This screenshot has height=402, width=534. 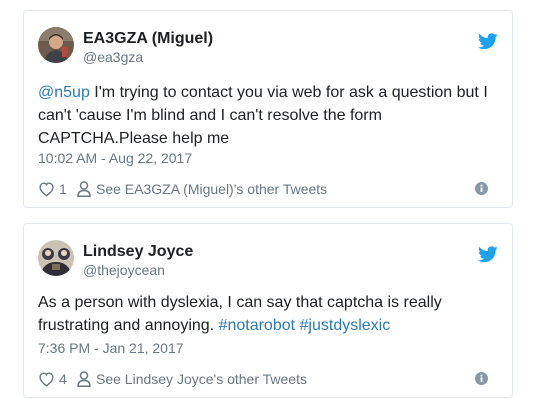 What do you see at coordinates (148, 57) in the screenshot?
I see `handle: @ea3gza` at bounding box center [148, 57].